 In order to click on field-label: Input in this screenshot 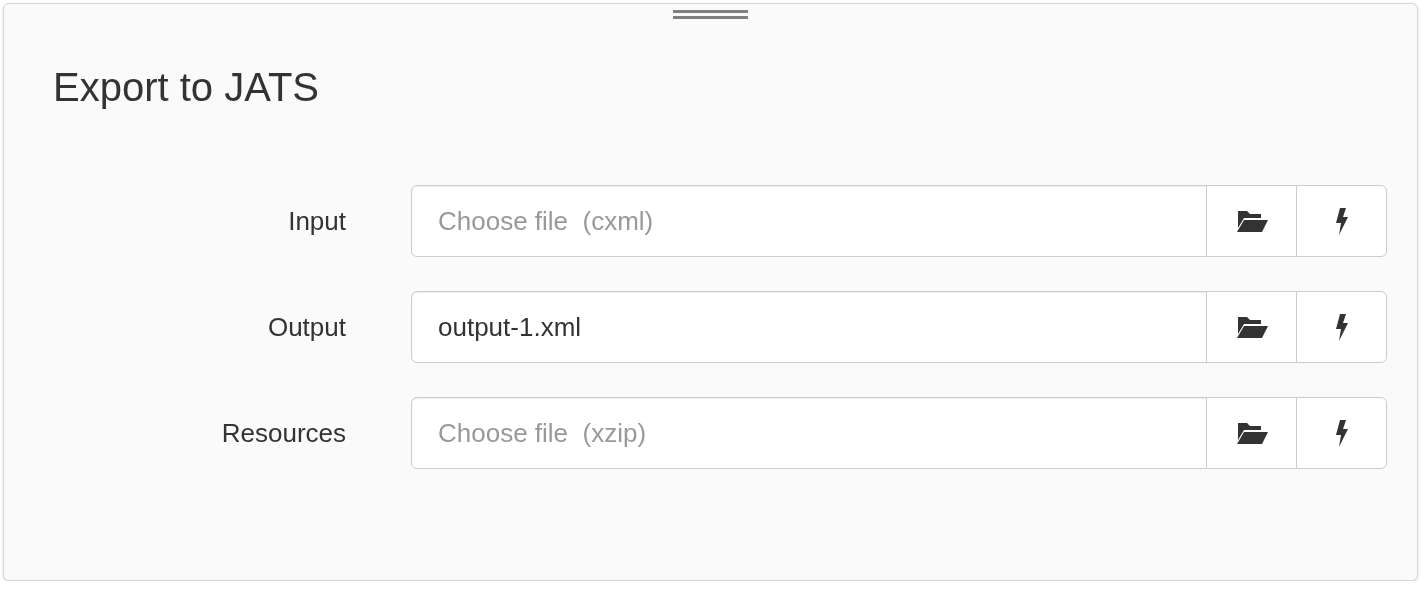, I will do `click(317, 221)`.